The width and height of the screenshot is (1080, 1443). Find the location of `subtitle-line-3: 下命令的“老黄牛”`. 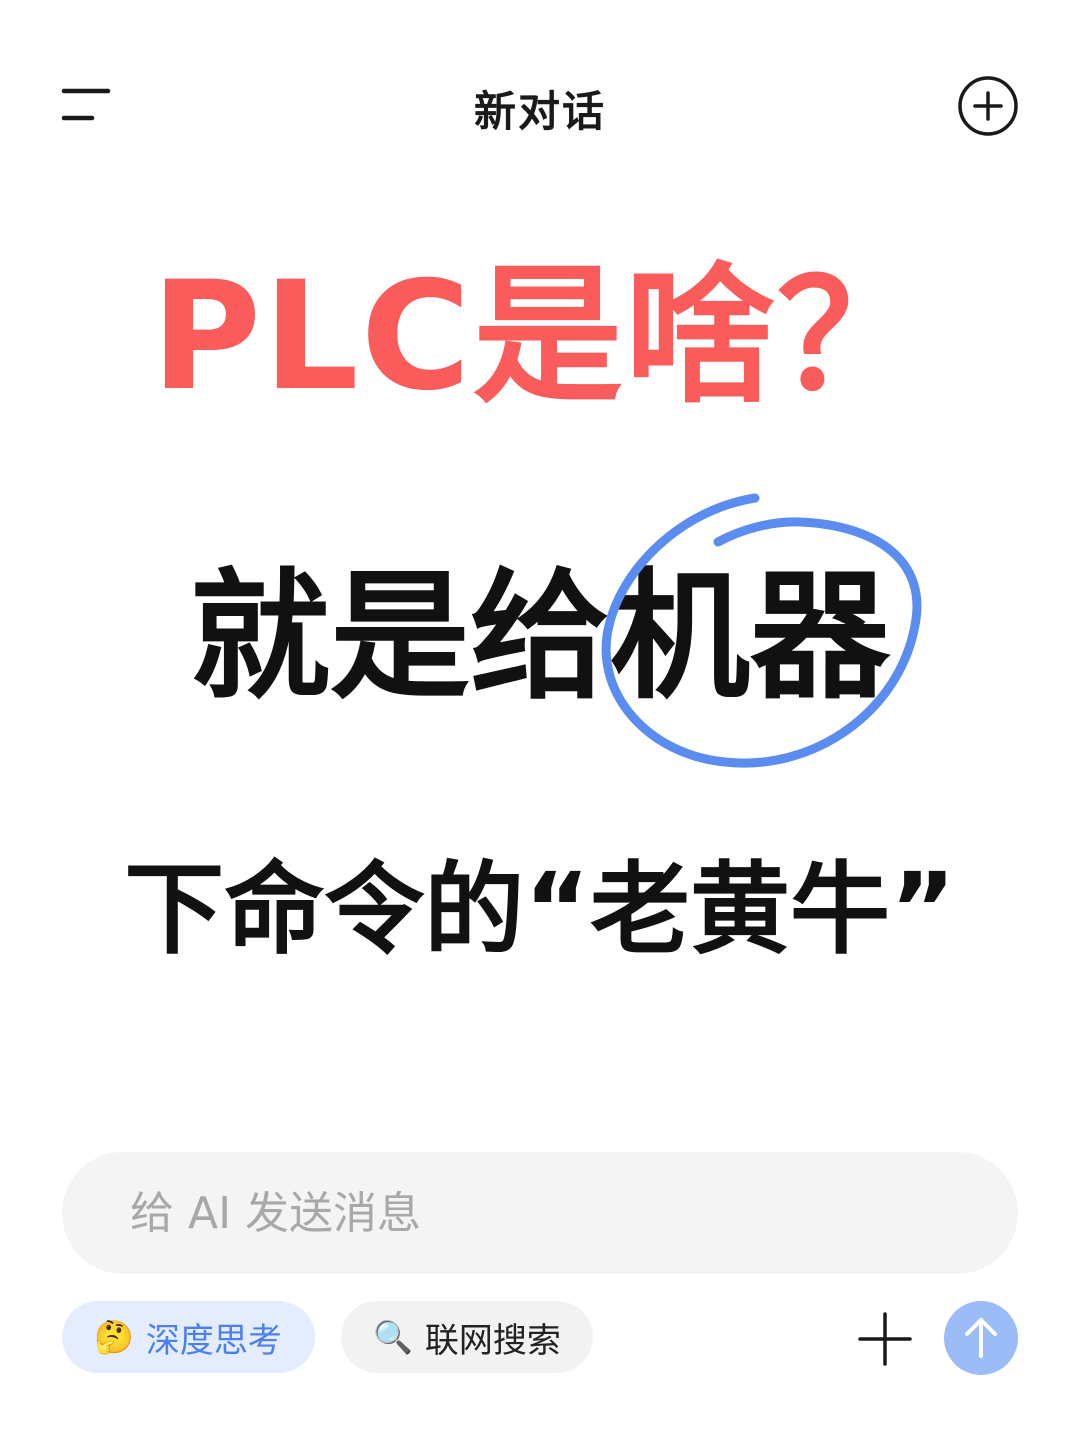

subtitle-line-3: 下命令的“老黄牛” is located at coordinates (540, 909).